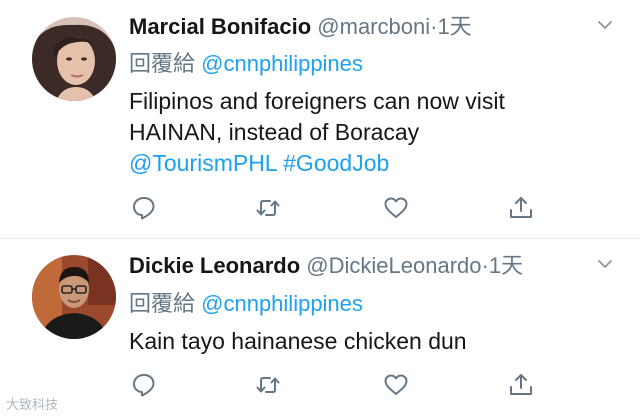  Describe the element at coordinates (393, 265) in the screenshot. I see `user-handle: @DickieLeonardo` at that location.